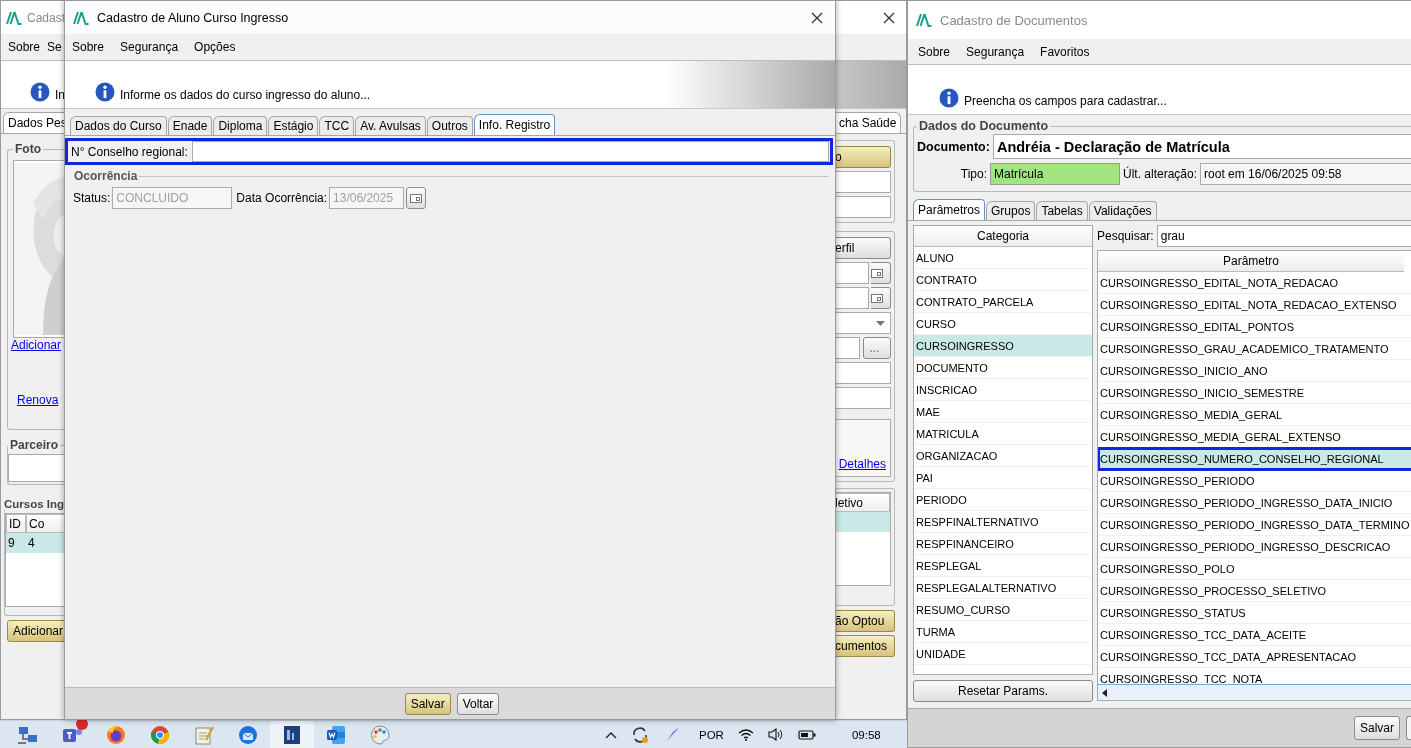 This screenshot has width=1411, height=748. Describe the element at coordinates (711, 734) in the screenshot. I see `language-indicator: POR` at that location.